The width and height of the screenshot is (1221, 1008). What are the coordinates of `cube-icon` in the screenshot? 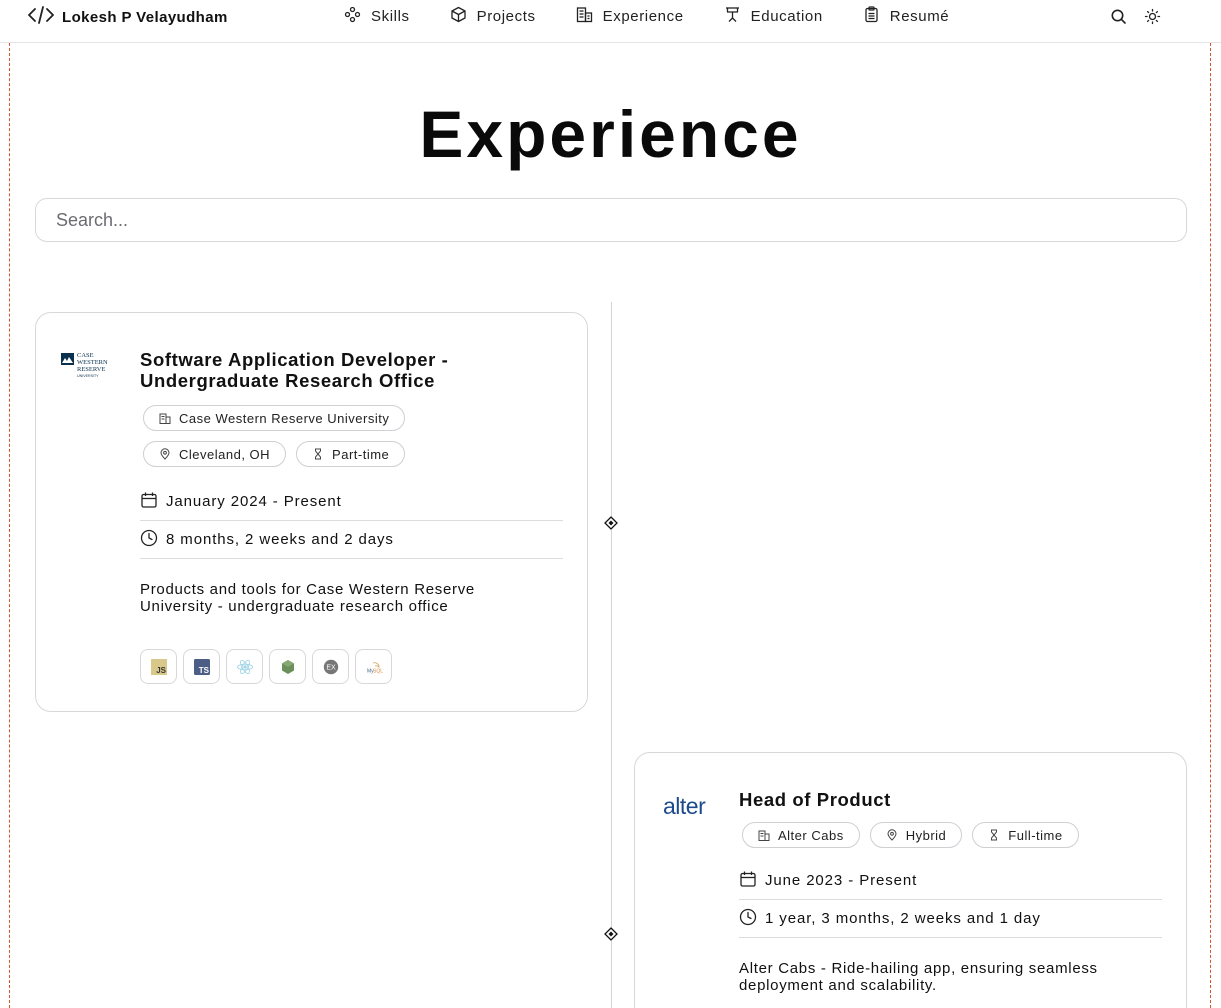 It's located at (458, 16).